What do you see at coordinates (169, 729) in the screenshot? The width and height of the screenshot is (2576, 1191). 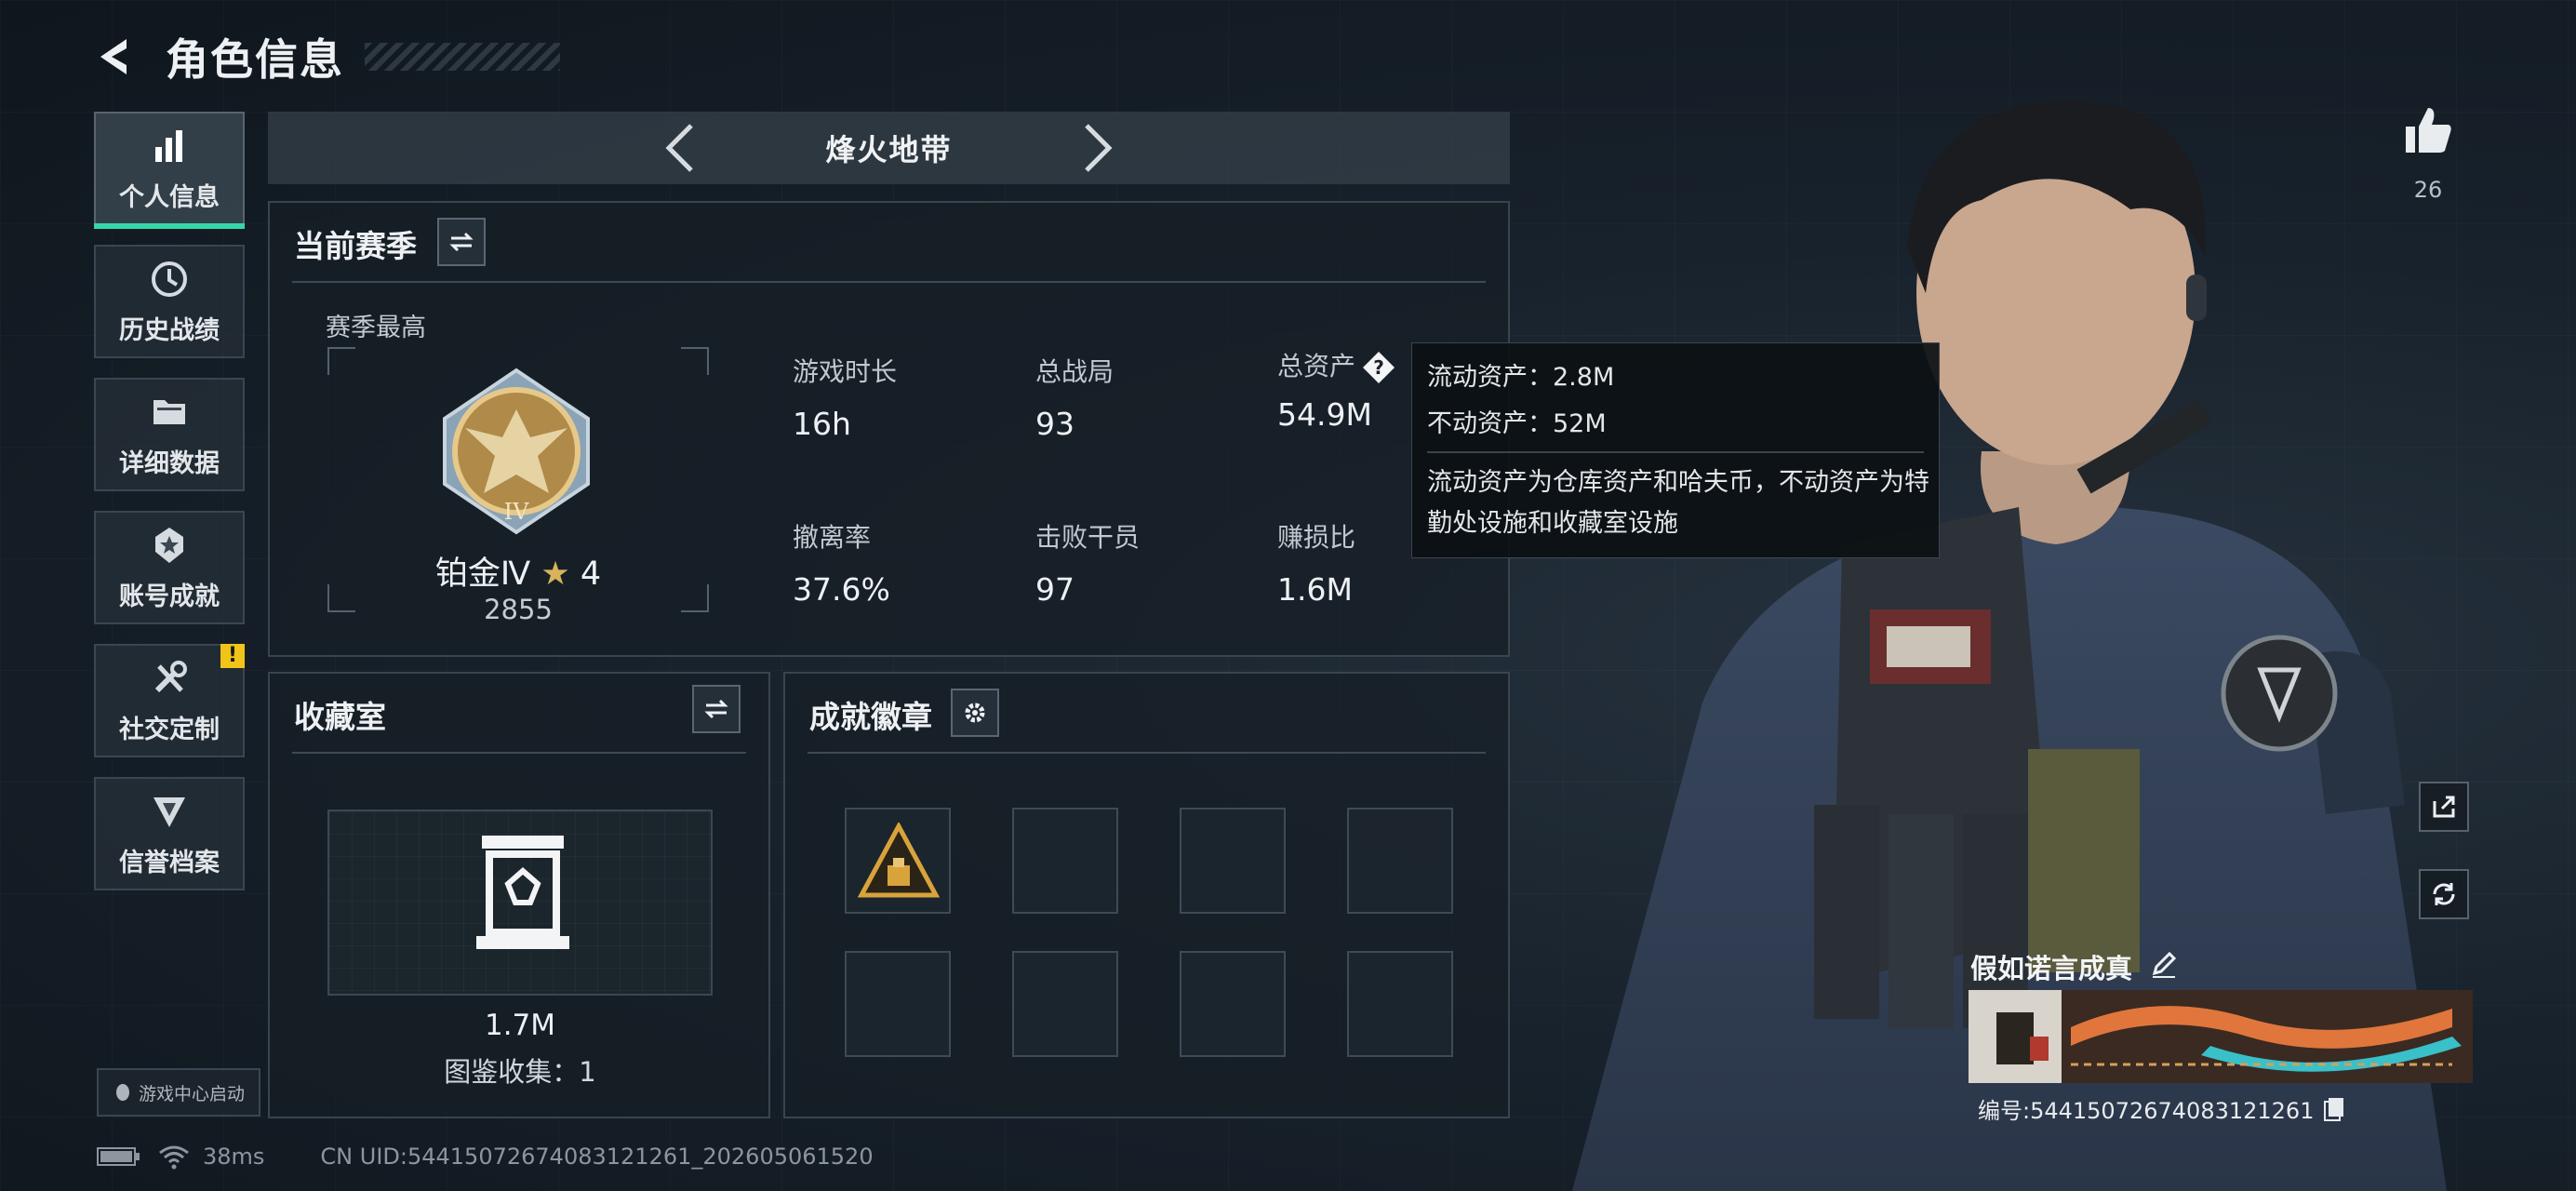 I see `sidebar-item-label: 社交定制` at bounding box center [169, 729].